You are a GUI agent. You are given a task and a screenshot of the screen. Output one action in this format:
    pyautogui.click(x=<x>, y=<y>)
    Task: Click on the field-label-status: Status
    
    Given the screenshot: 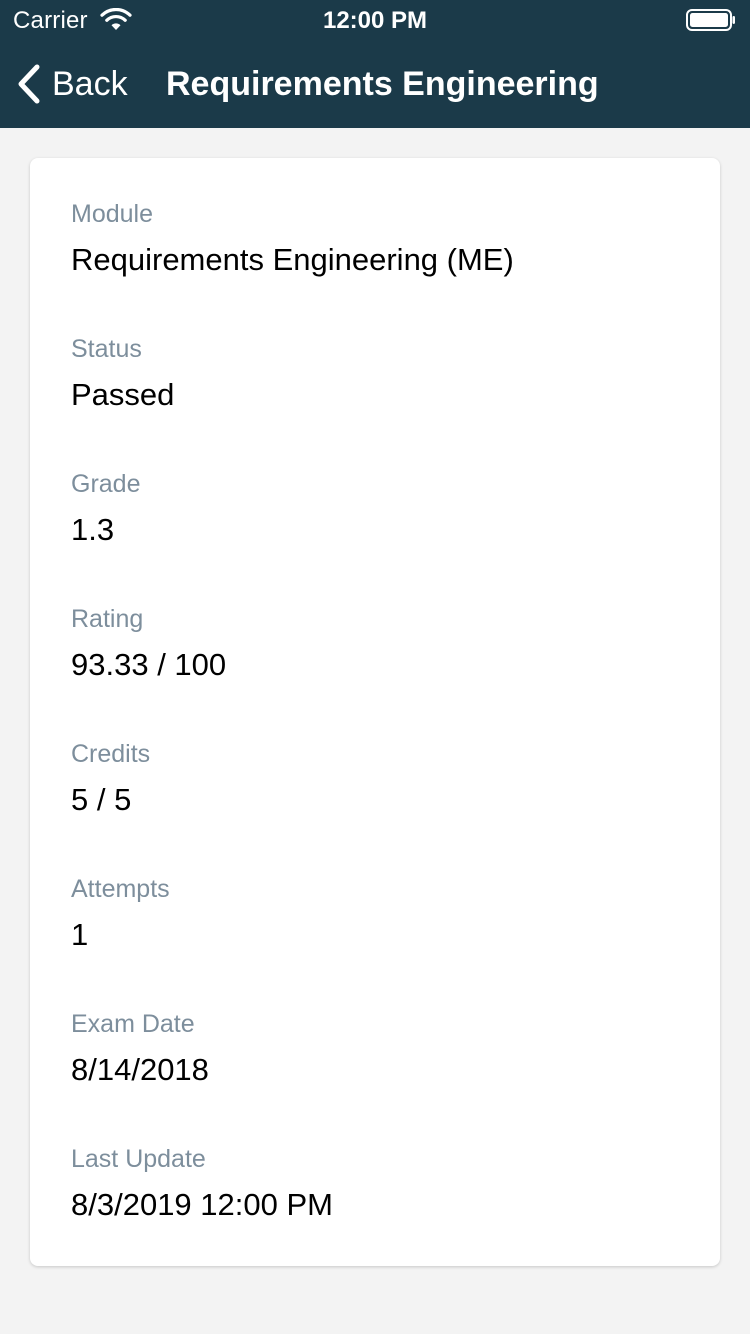 What is the action you would take?
    pyautogui.click(x=106, y=349)
    